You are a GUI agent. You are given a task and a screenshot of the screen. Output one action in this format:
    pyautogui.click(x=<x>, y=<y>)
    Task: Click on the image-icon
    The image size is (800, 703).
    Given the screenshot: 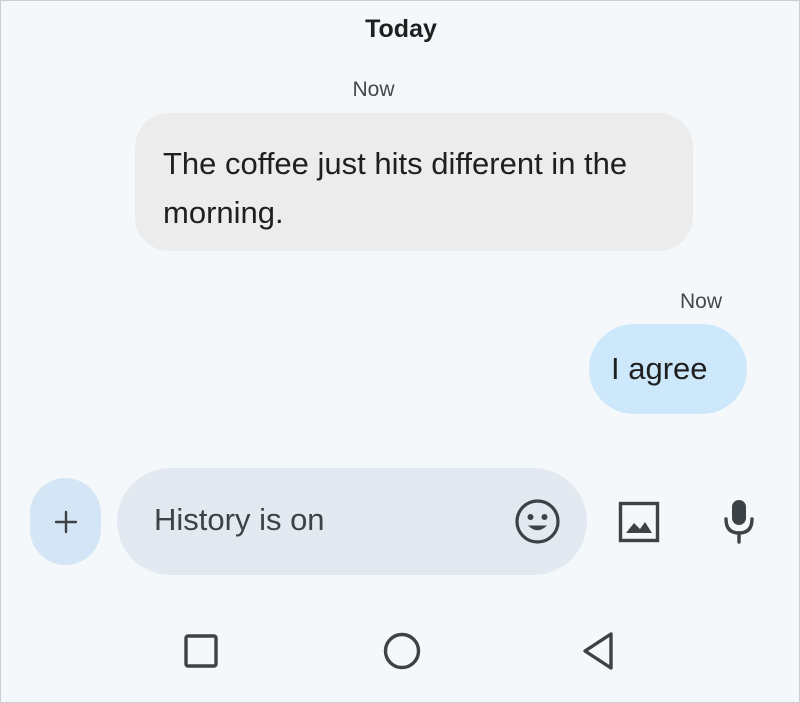 What is the action you would take?
    pyautogui.click(x=639, y=522)
    